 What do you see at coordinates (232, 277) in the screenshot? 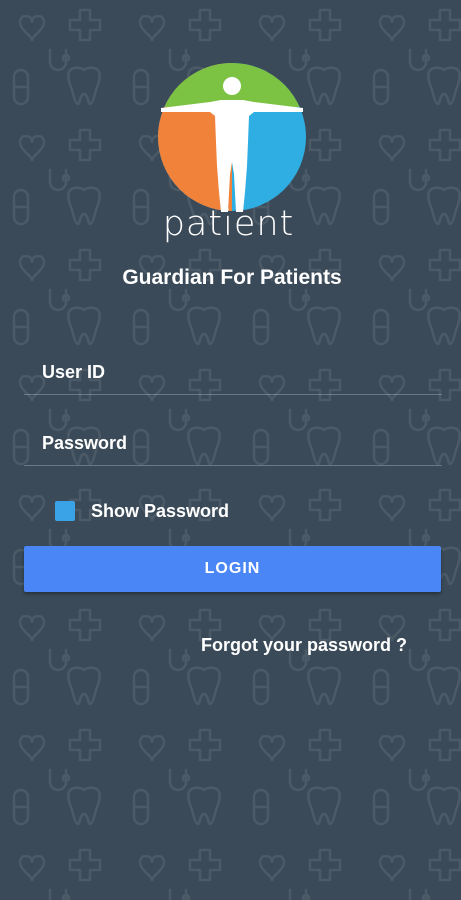
I see `app-title: Guardian For Patients` at bounding box center [232, 277].